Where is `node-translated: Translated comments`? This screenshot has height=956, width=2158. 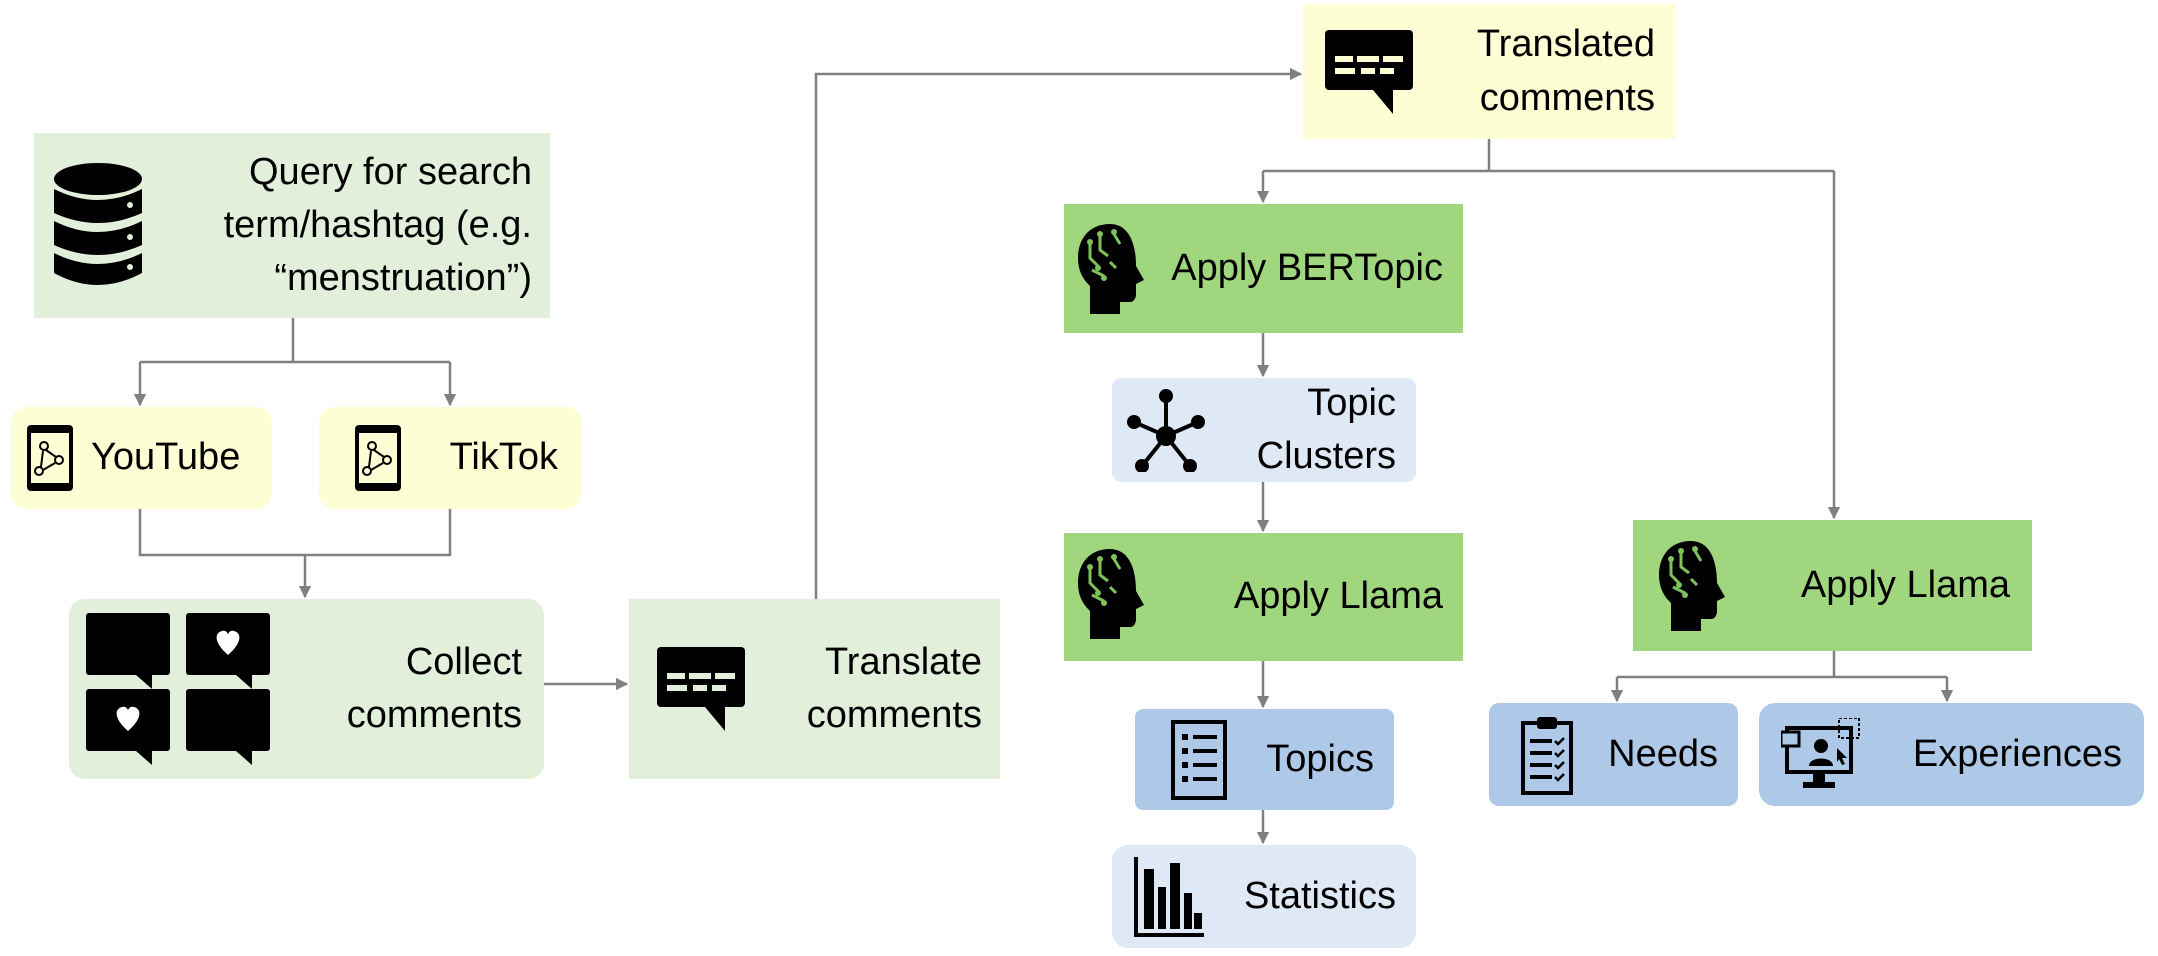 node-translated: Translated comments is located at coordinates (1489, 71).